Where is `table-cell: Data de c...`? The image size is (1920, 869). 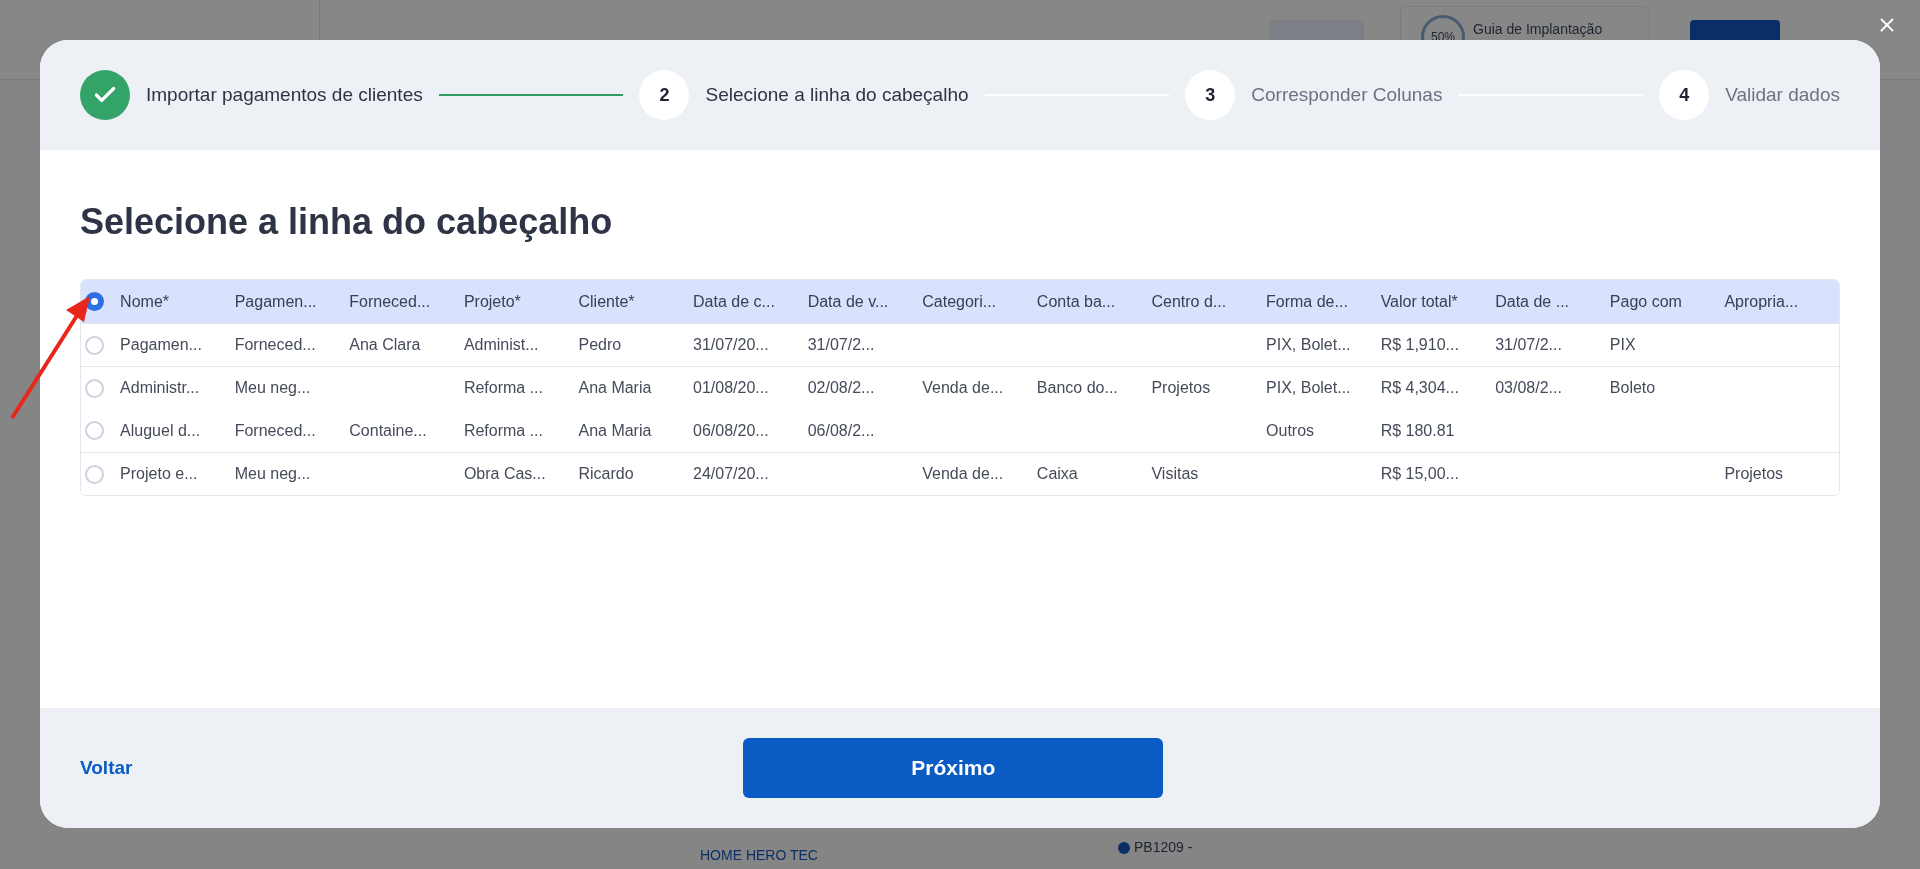
table-cell: Data de c... is located at coordinates (734, 301).